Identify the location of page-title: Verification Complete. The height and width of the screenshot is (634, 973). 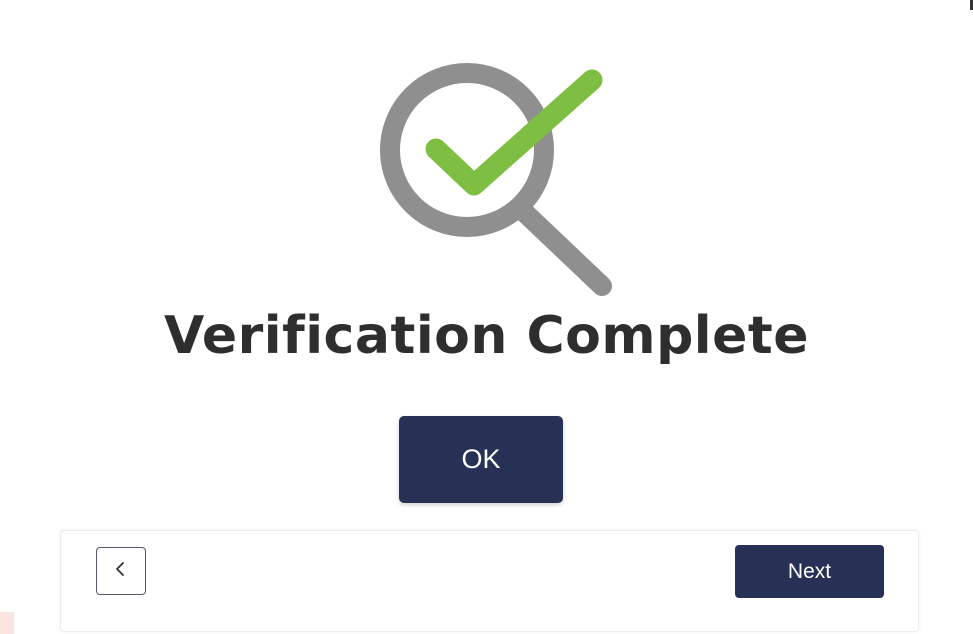
(486, 336).